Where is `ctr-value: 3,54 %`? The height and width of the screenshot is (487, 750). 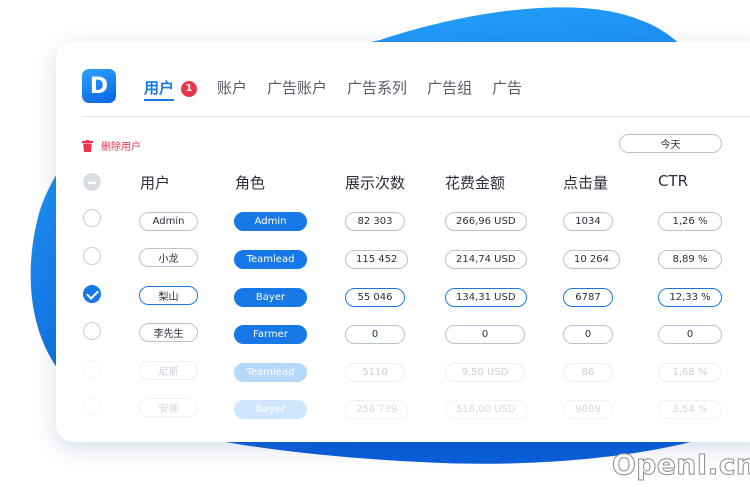
ctr-value: 3,54 % is located at coordinates (690, 409).